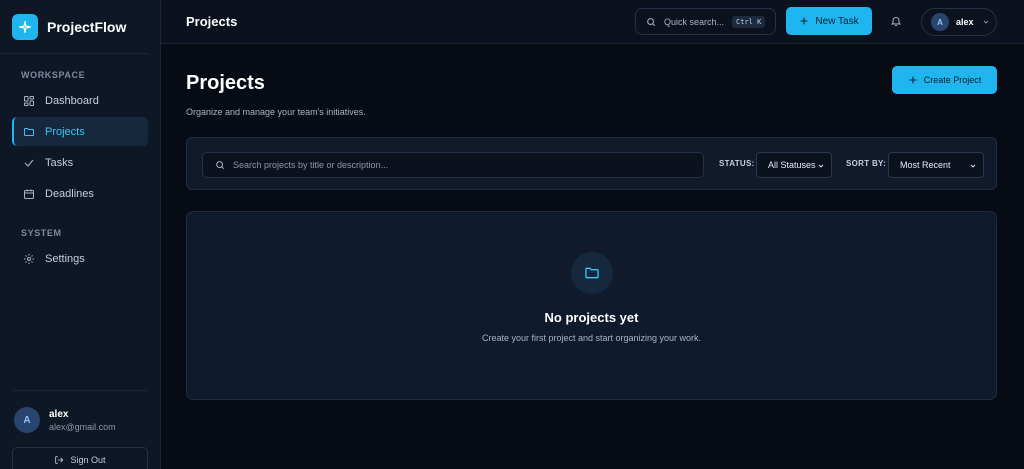 Image resolution: width=1024 pixels, height=469 pixels. What do you see at coordinates (866, 163) in the screenshot?
I see `sort-filter-label: SORT BY:` at bounding box center [866, 163].